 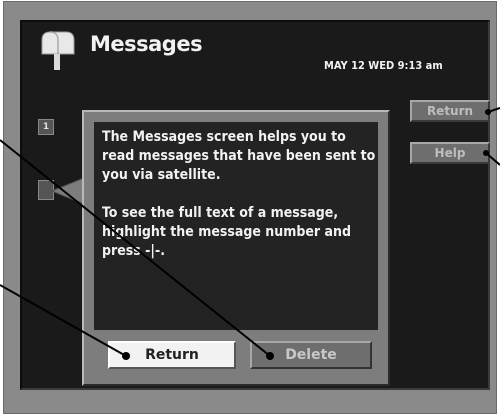 I want to click on panel-return-button: Return, so click(x=172, y=355).